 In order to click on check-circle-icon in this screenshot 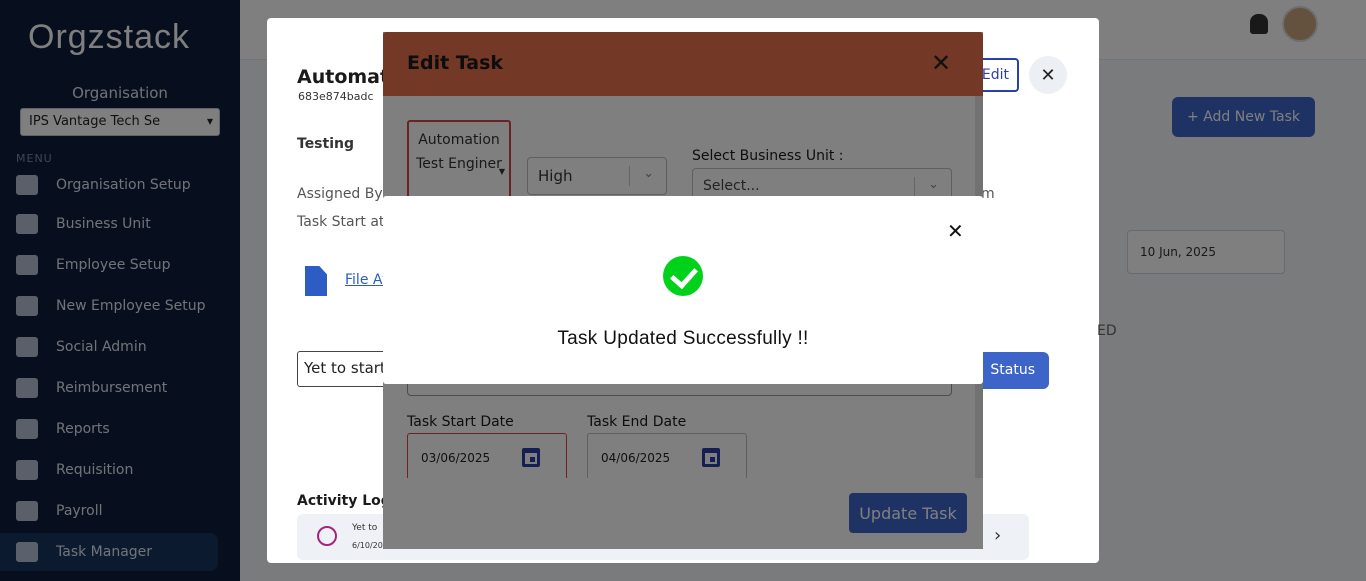, I will do `click(683, 276)`.